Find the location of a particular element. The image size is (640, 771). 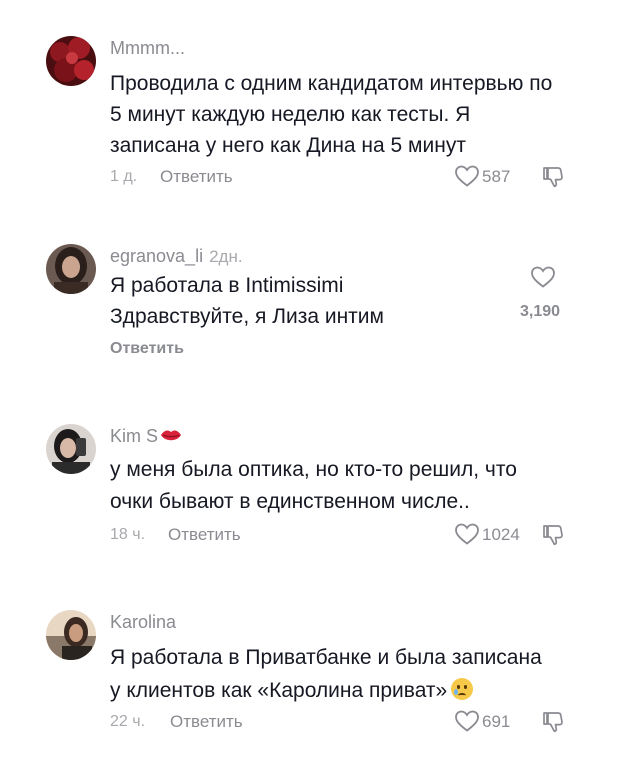

like-count: 1024 is located at coordinates (501, 534).